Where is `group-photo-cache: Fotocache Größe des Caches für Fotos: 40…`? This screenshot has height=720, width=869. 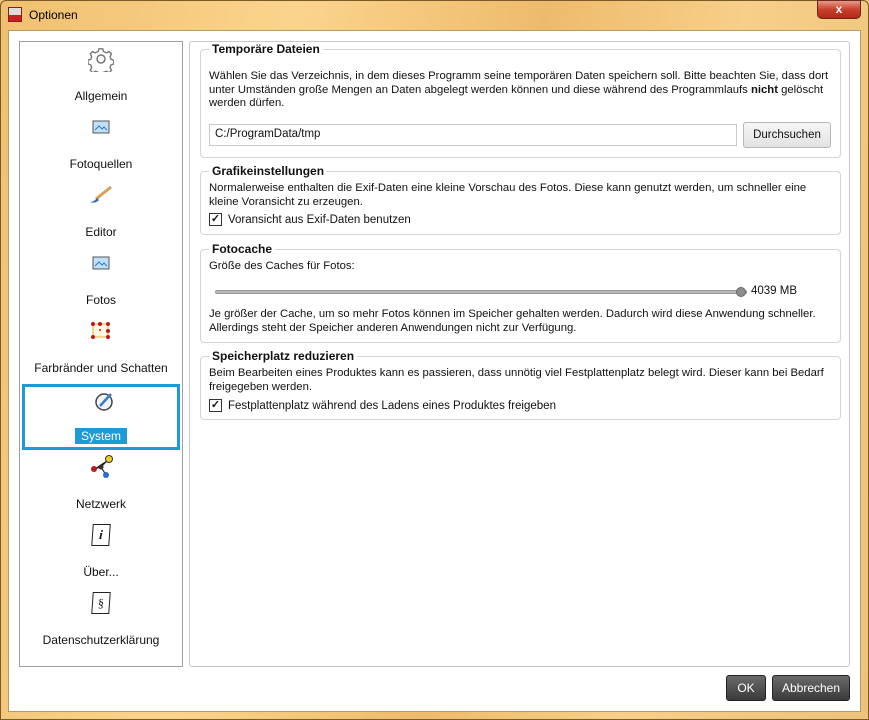
group-photo-cache: Fotocache Größe des Caches für Fotos: 40… is located at coordinates (520, 292).